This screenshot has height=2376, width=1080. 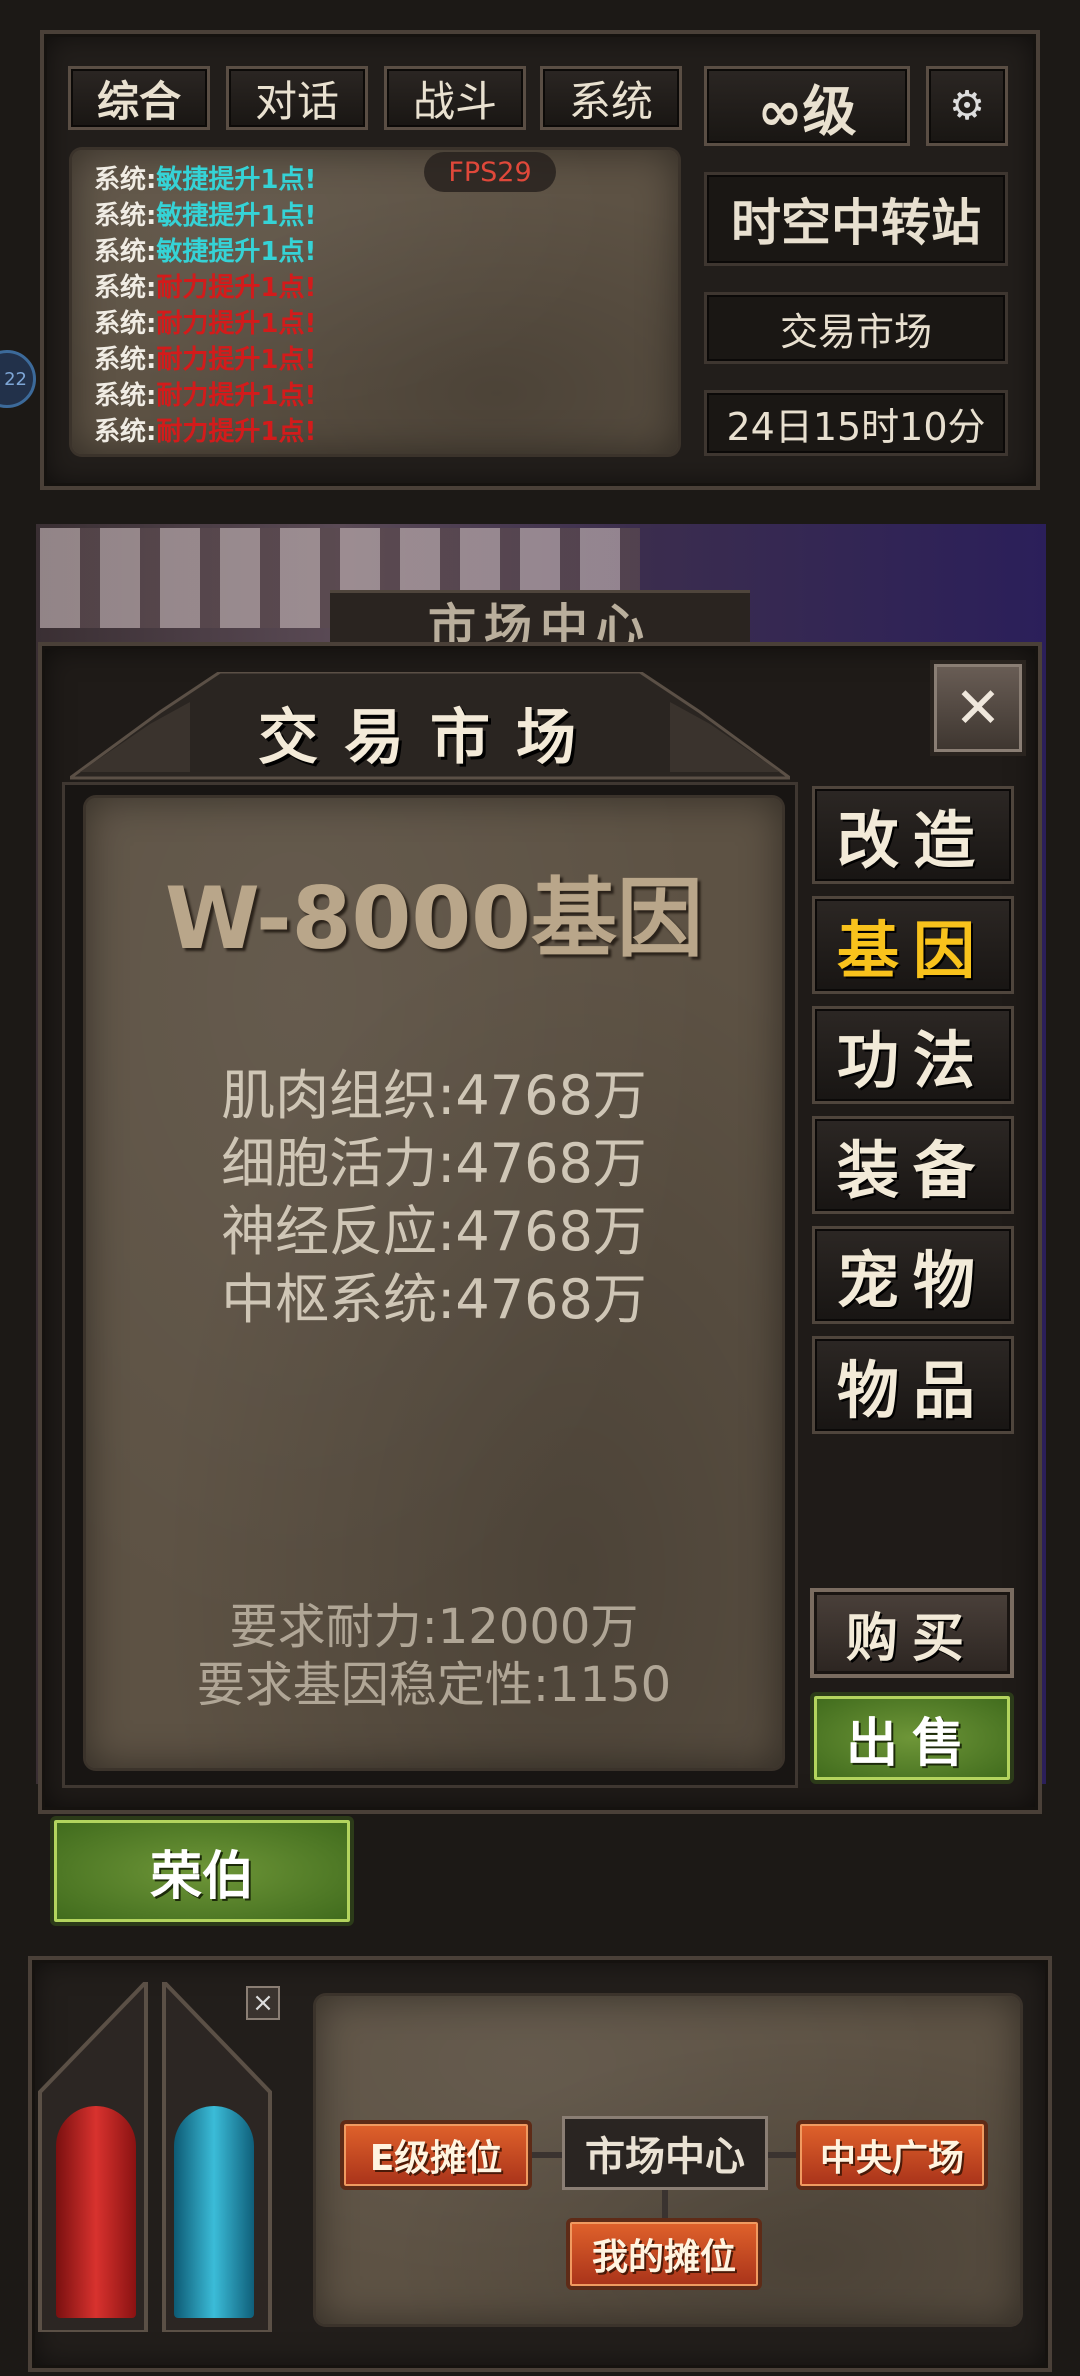 What do you see at coordinates (490, 172) in the screenshot?
I see `fps-badge: FPS29` at bounding box center [490, 172].